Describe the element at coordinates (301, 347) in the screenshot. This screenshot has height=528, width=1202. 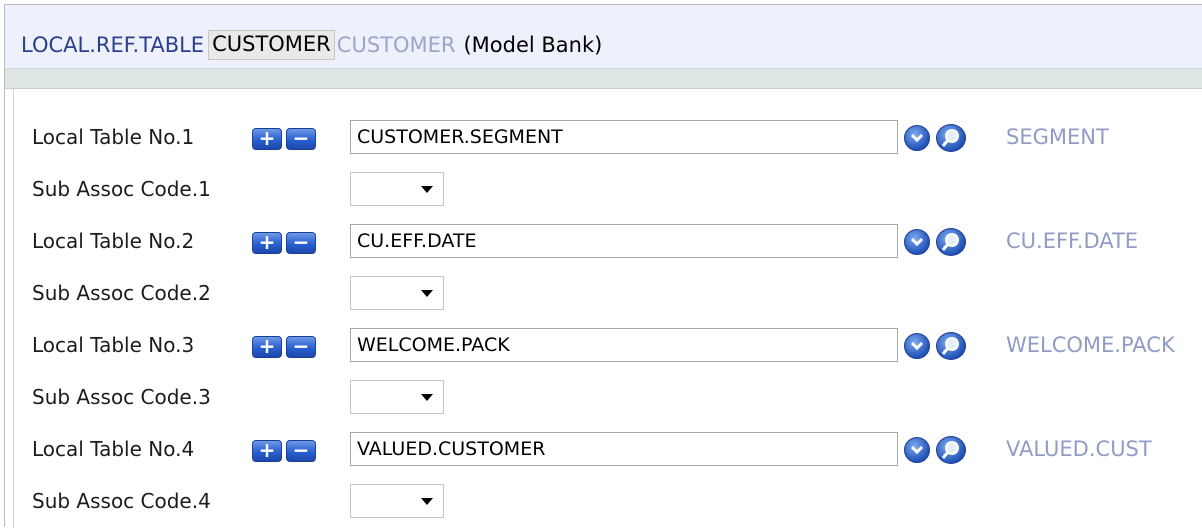
I see `delete-multivalue-button-3: −` at that location.